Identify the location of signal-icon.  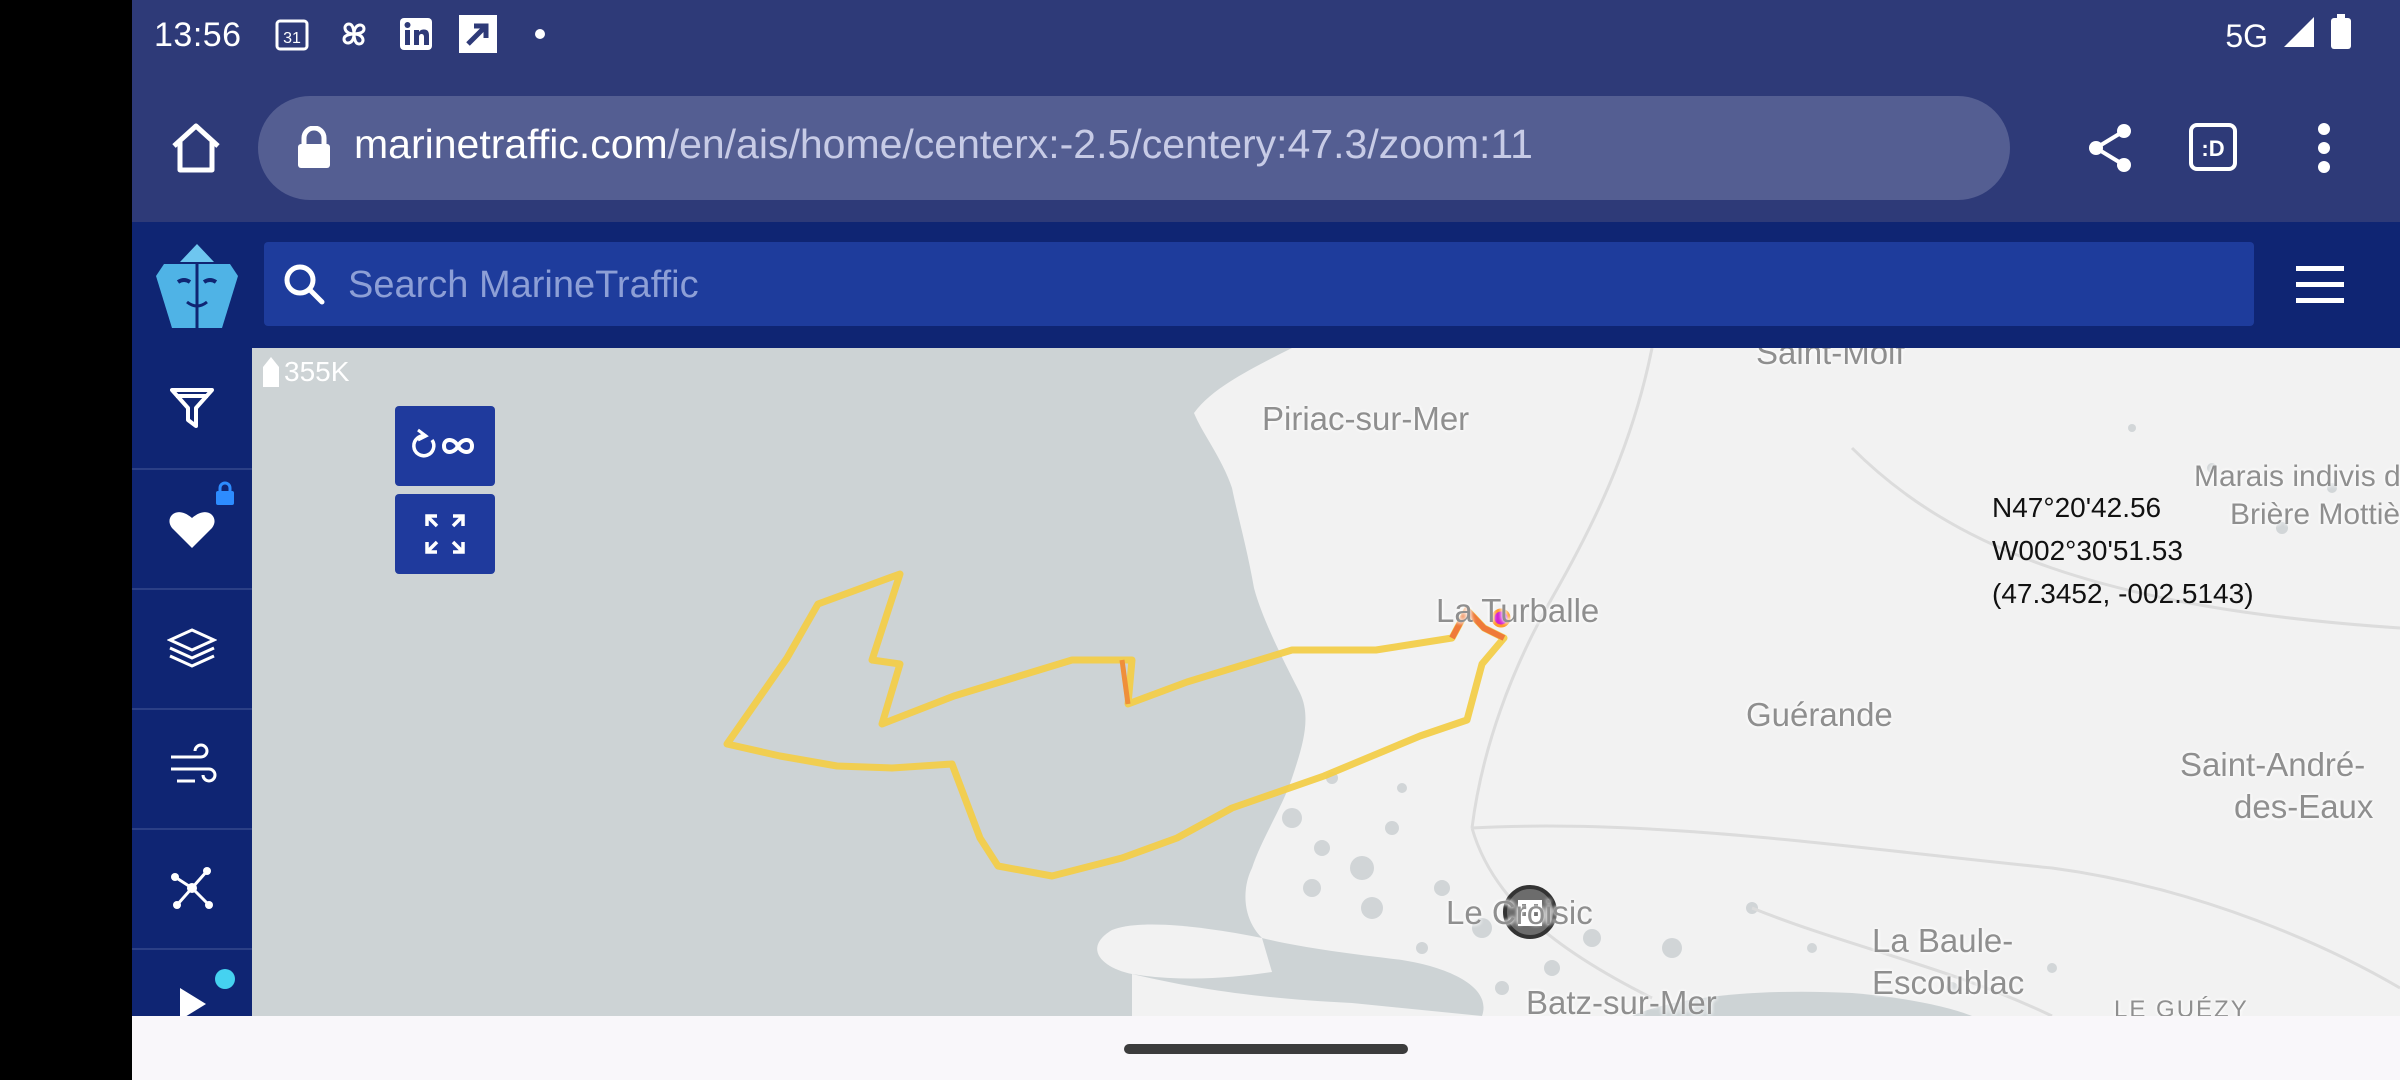
(2299, 36).